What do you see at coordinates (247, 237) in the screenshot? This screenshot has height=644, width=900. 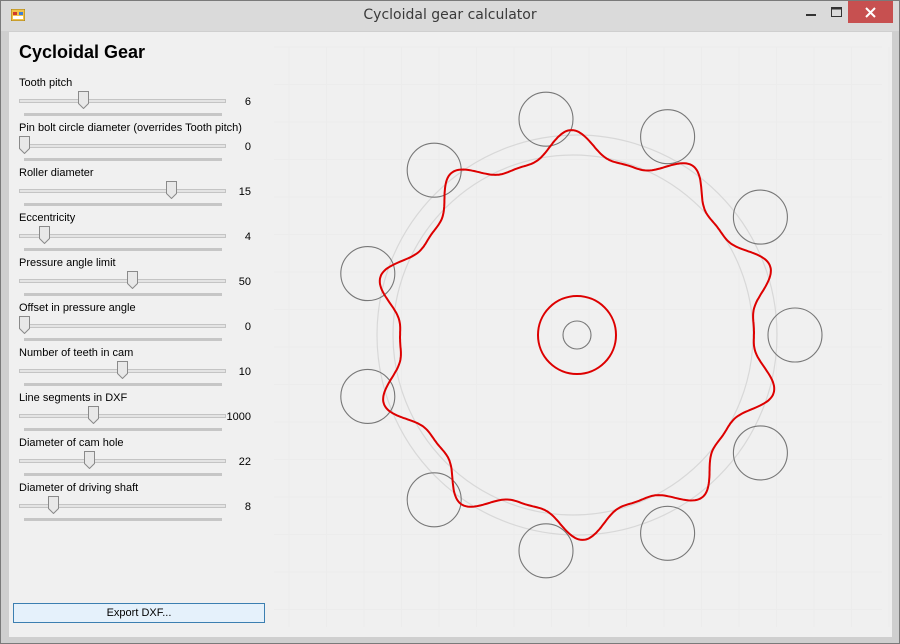 I see `param-value: 4` at bounding box center [247, 237].